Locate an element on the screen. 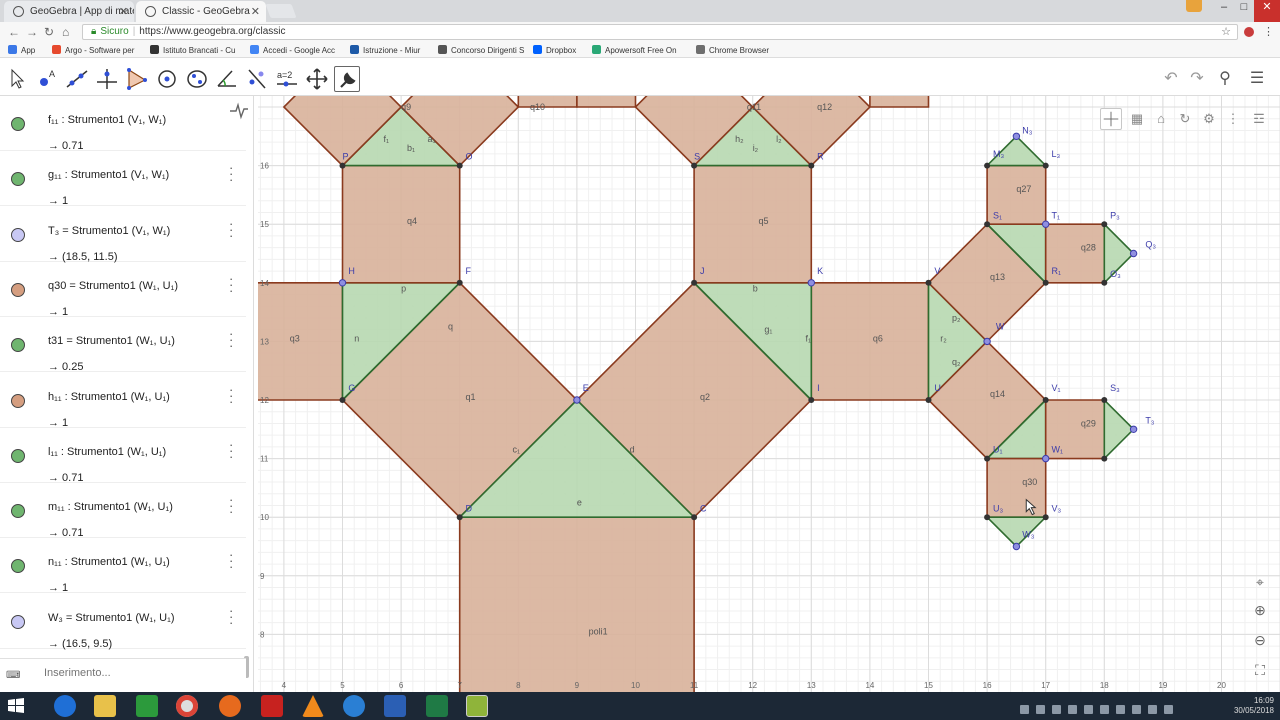  bookmark-dropbox: Dropbox is located at coordinates (554, 50).